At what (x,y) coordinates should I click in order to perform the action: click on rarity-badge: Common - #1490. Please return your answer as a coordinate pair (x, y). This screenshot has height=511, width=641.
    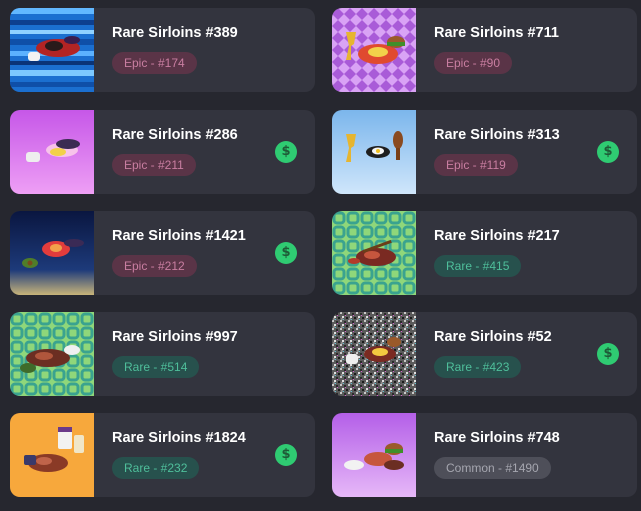
    Looking at the image, I should click on (492, 468).